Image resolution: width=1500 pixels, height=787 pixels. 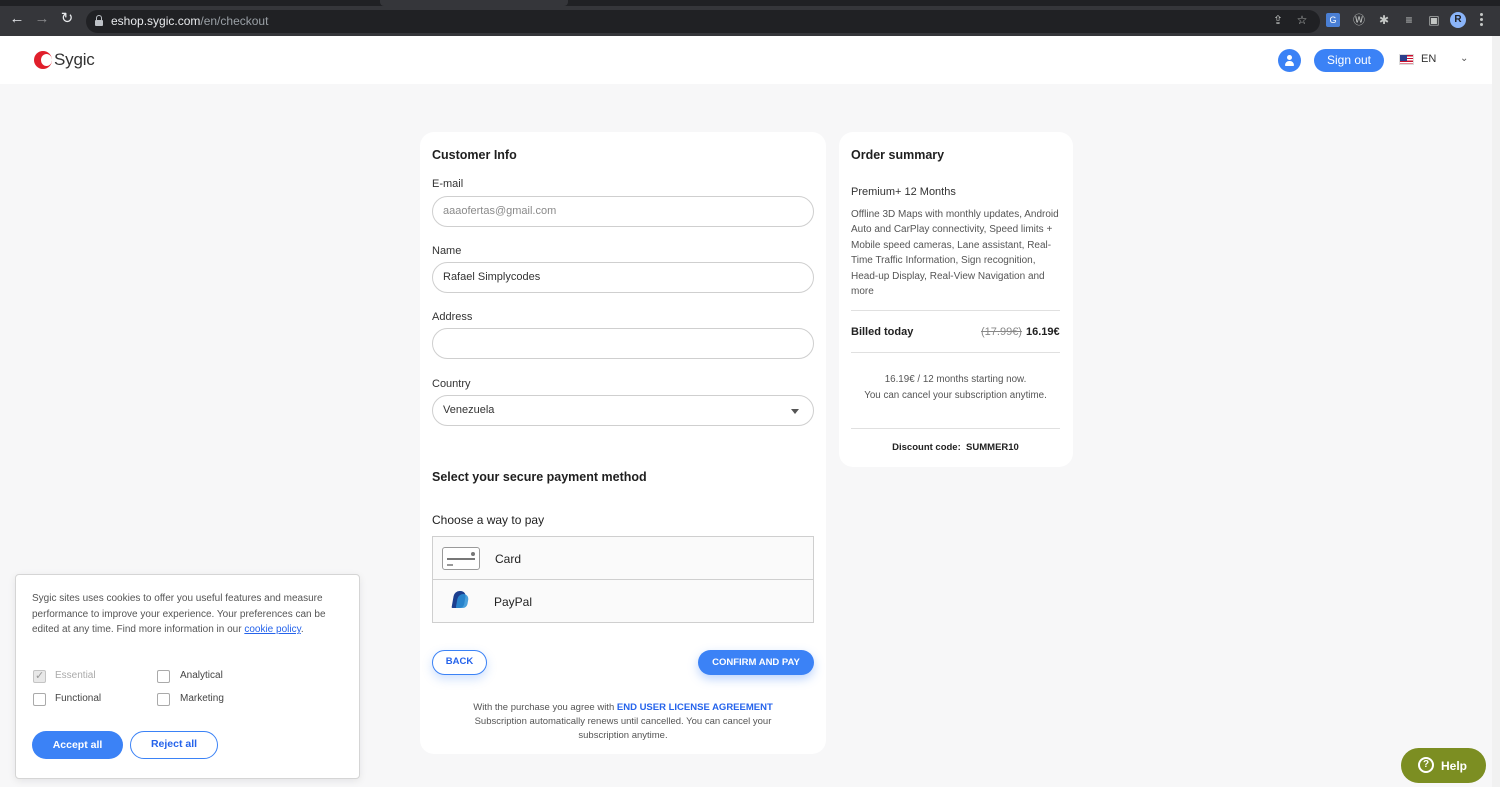 I want to click on sygic-logo-mark-icon, so click(x=43, y=60).